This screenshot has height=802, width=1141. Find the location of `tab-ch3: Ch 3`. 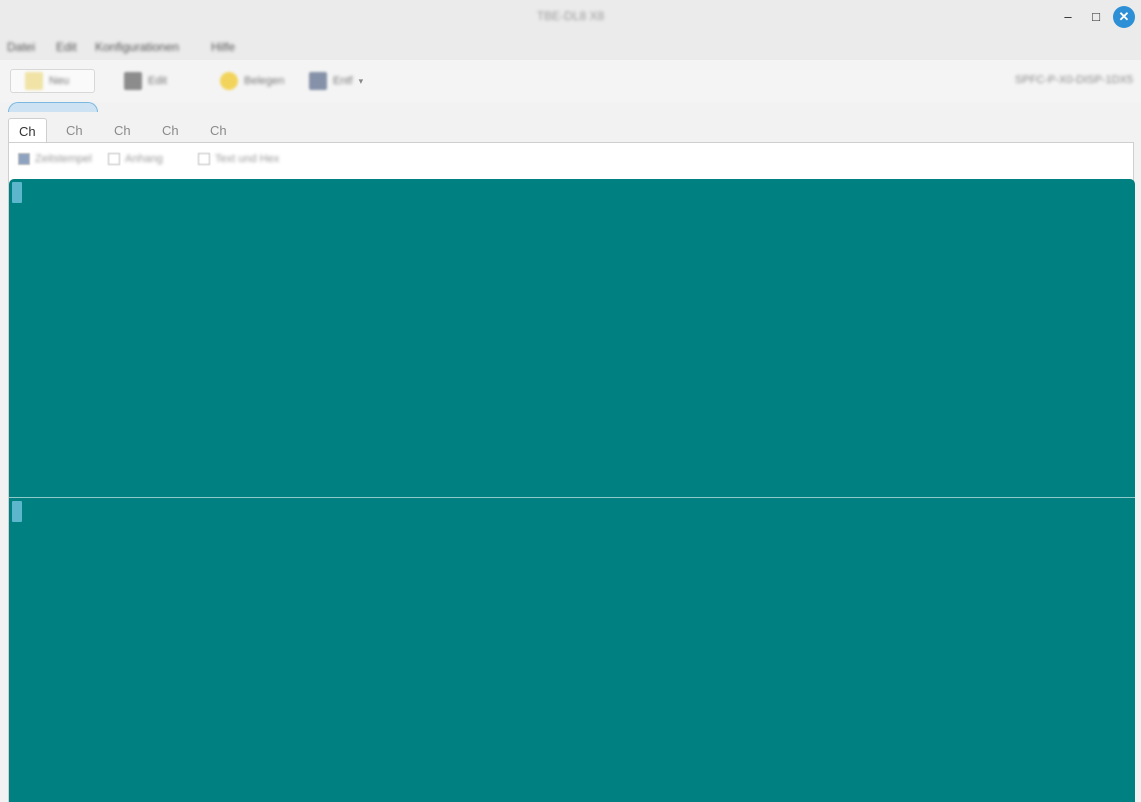

tab-ch3: Ch 3 is located at coordinates (122, 140).